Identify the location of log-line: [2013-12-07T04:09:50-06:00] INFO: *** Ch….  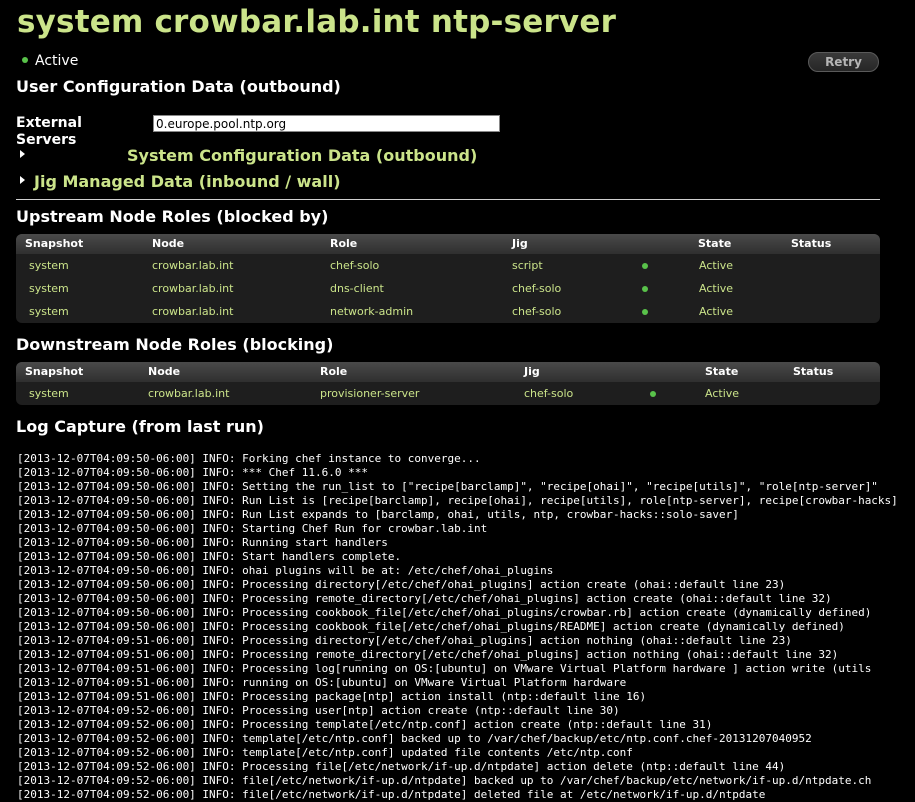
(192, 472).